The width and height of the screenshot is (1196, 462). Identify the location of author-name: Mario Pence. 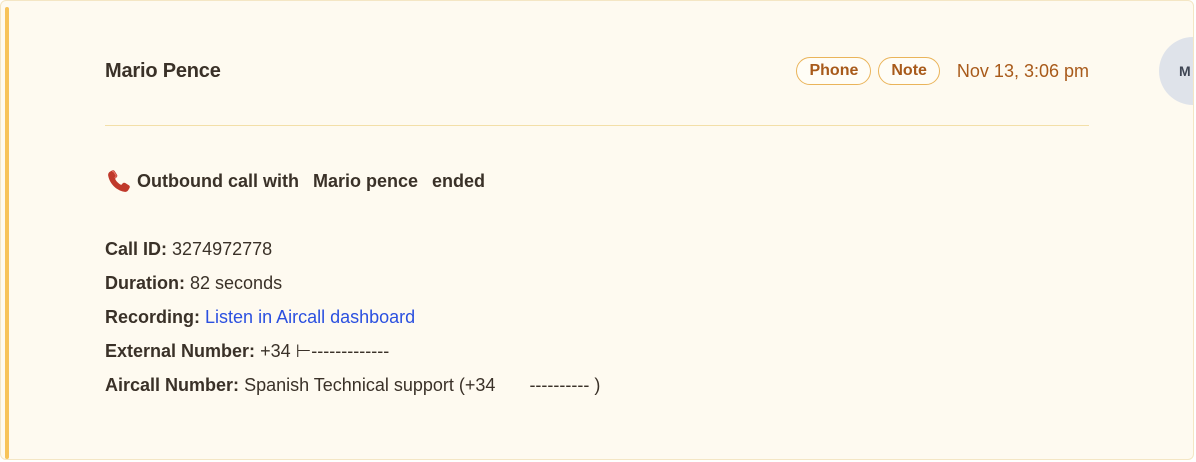
(163, 70).